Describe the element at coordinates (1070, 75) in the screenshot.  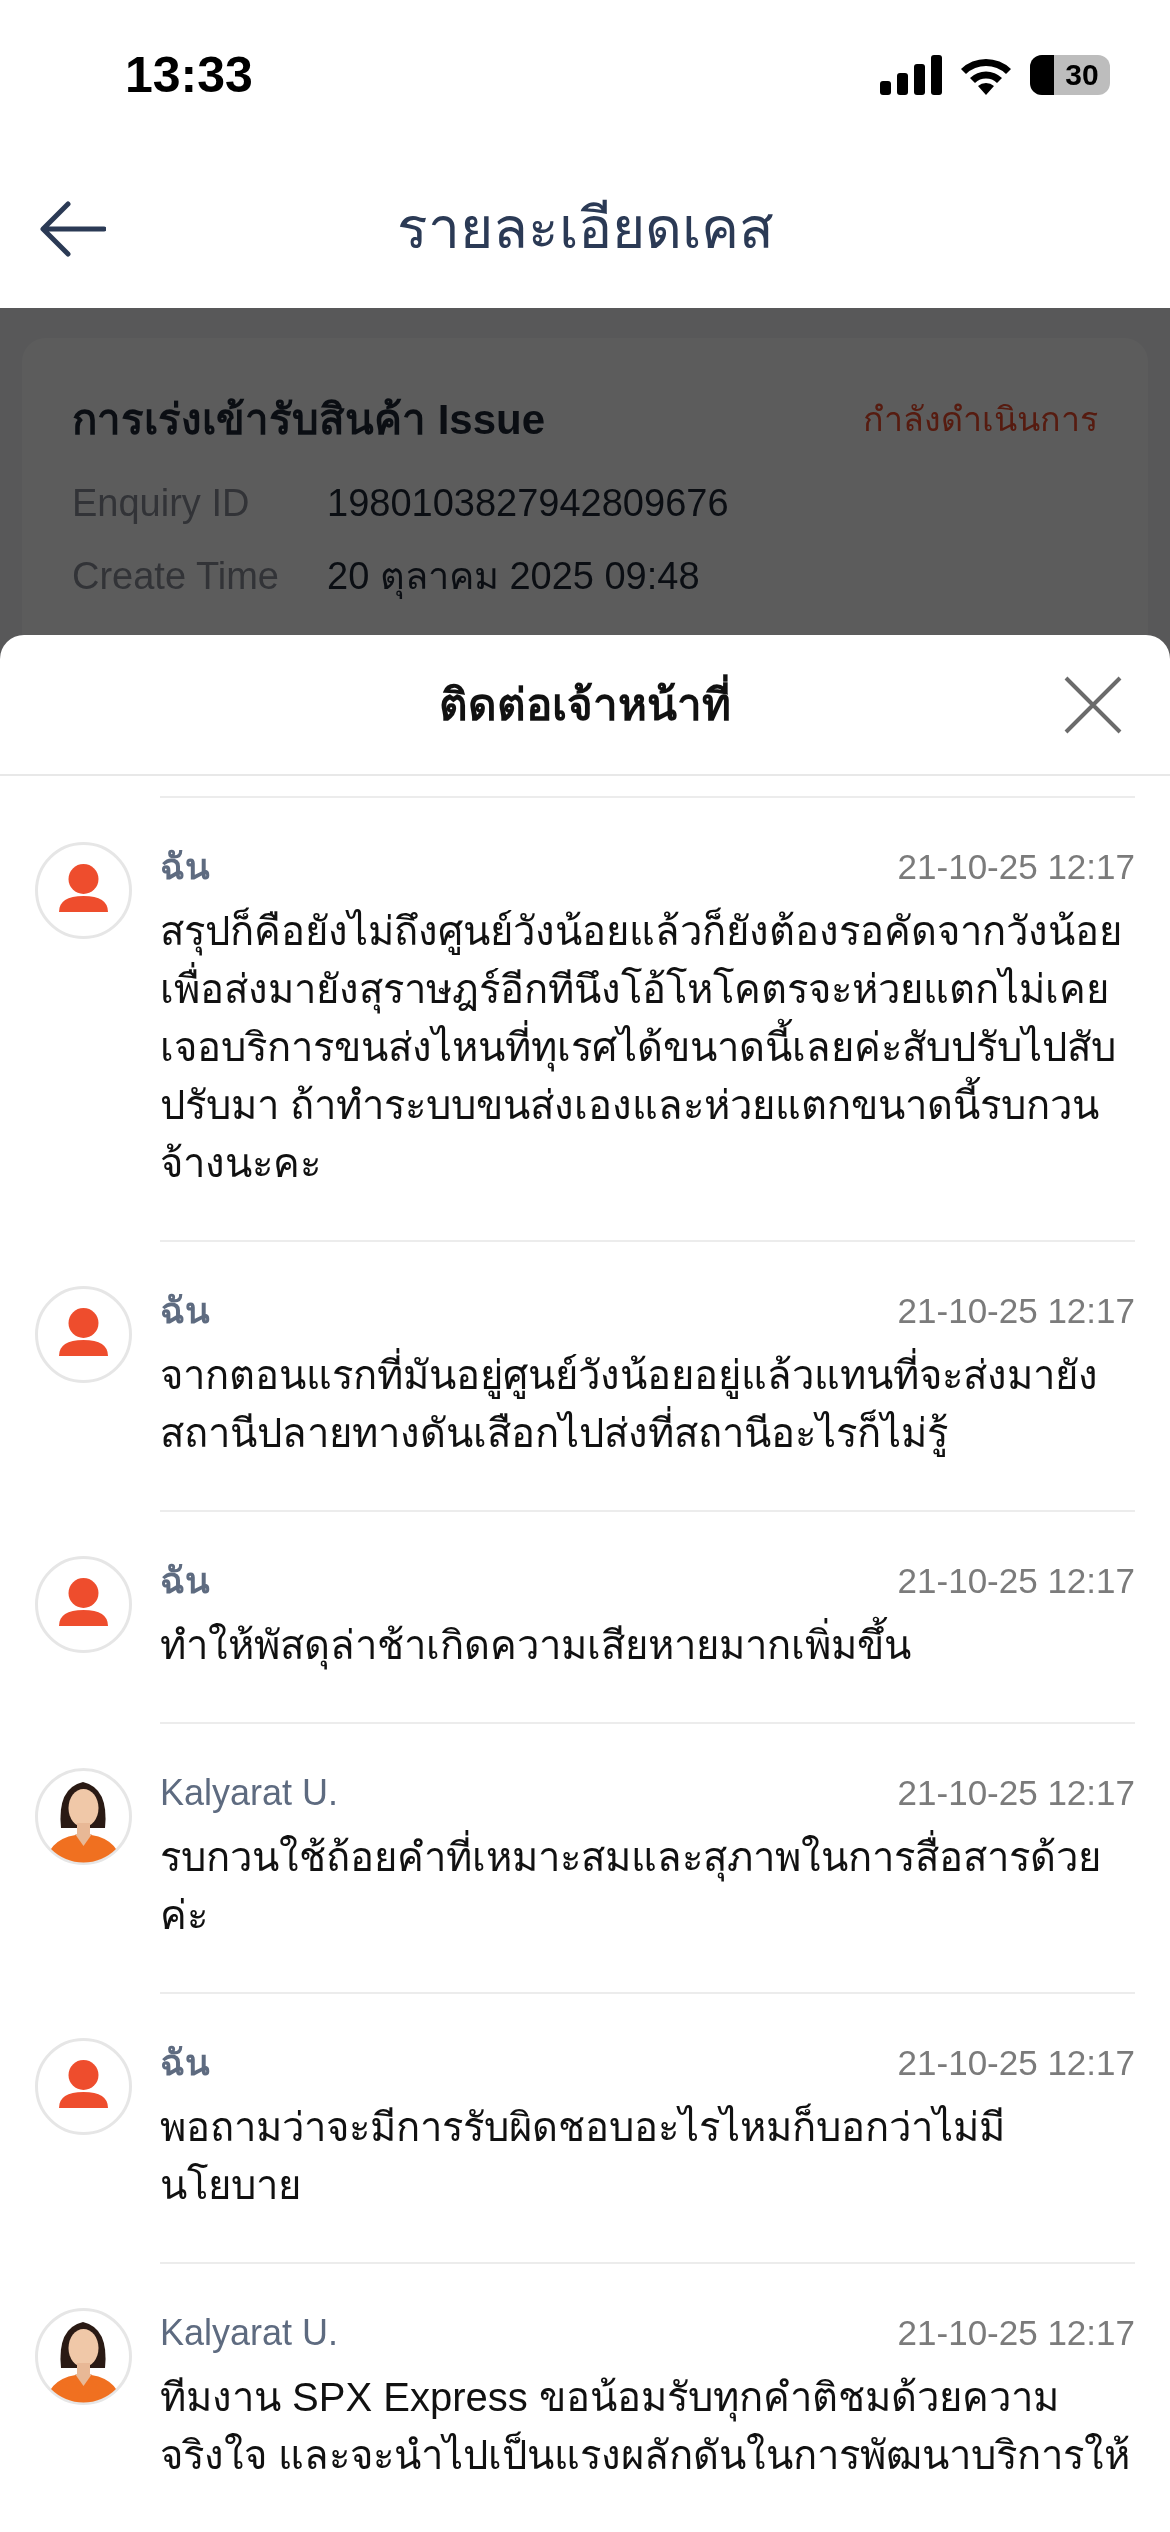
I see `battery-icon: 30` at that location.